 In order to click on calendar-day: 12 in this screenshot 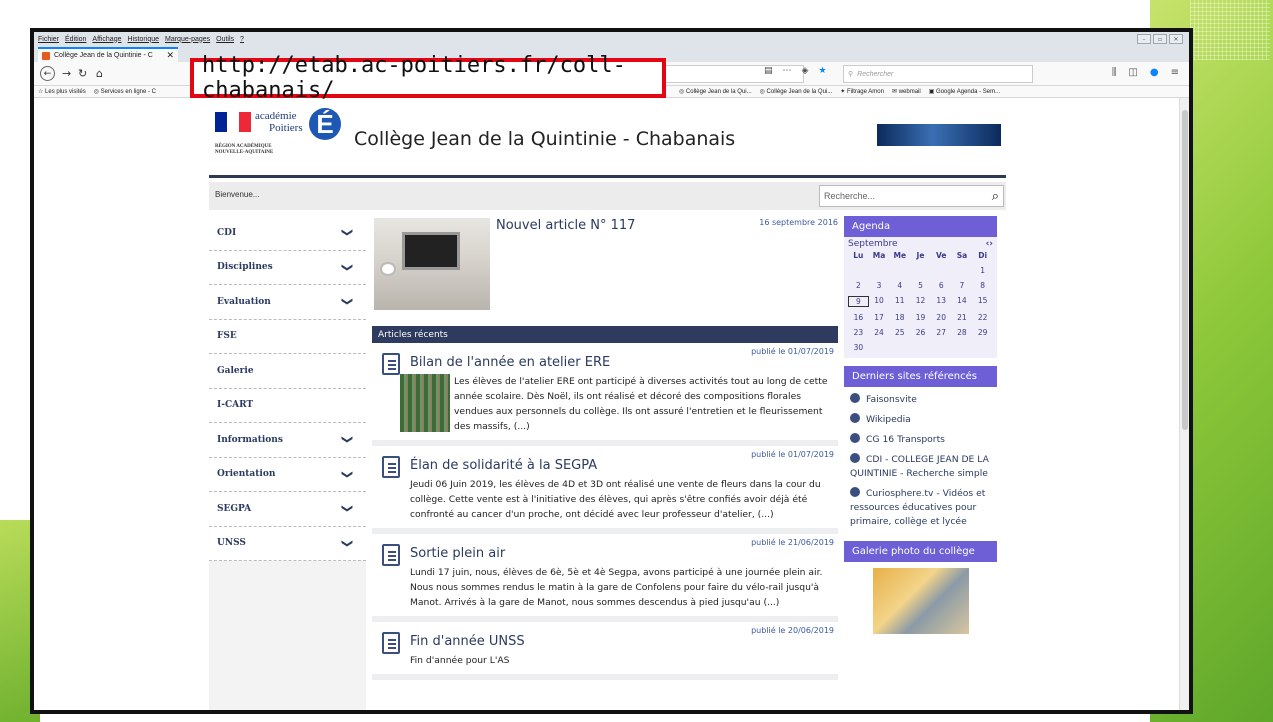, I will do `click(920, 301)`.